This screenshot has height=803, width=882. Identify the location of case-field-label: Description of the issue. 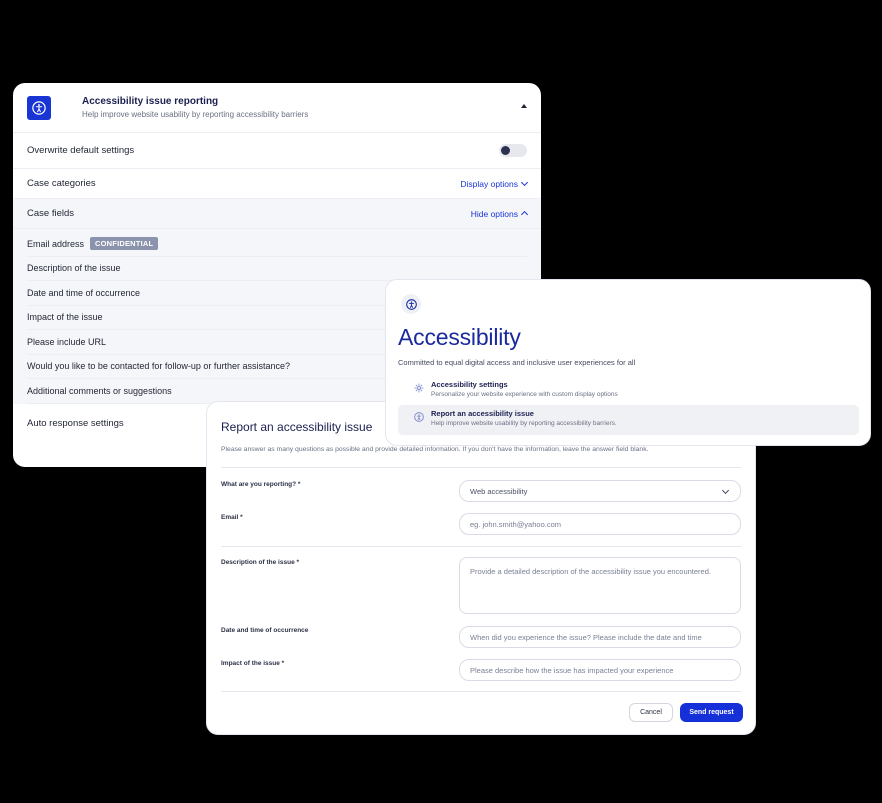
(74, 268).